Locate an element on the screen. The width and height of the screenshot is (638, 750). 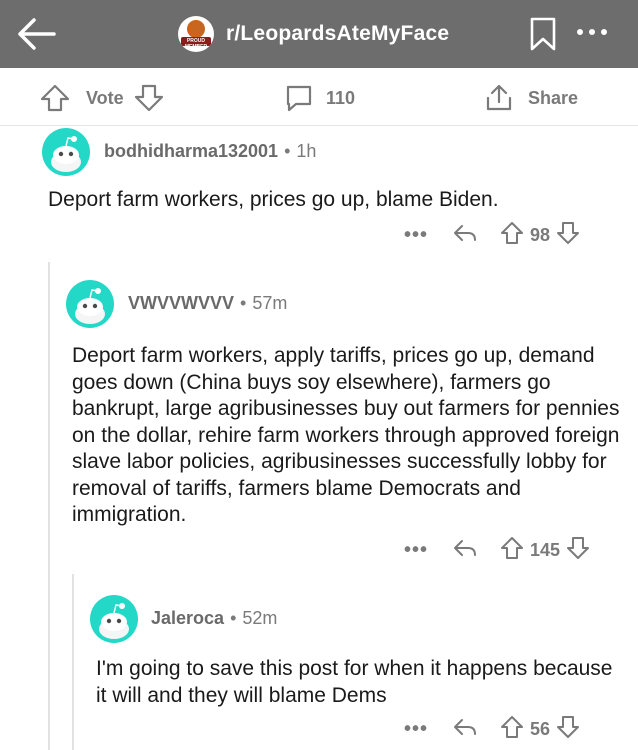
comment-score: 98 is located at coordinates (540, 234).